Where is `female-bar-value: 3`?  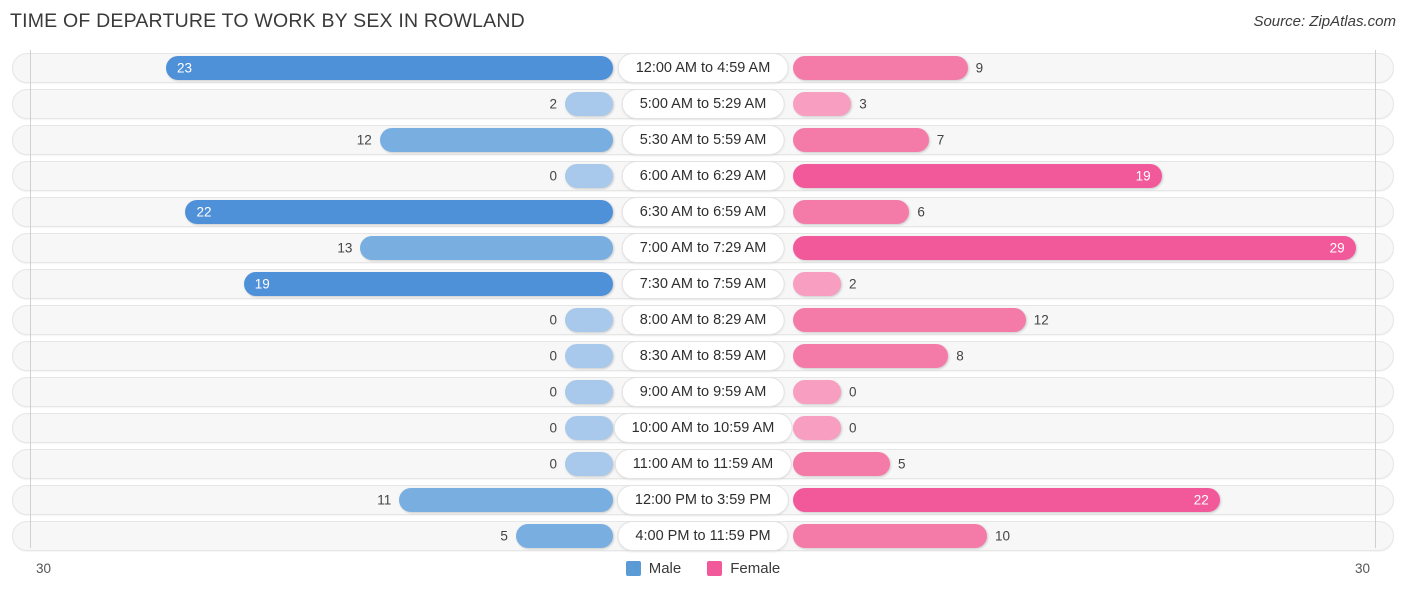
female-bar-value: 3 is located at coordinates (863, 104).